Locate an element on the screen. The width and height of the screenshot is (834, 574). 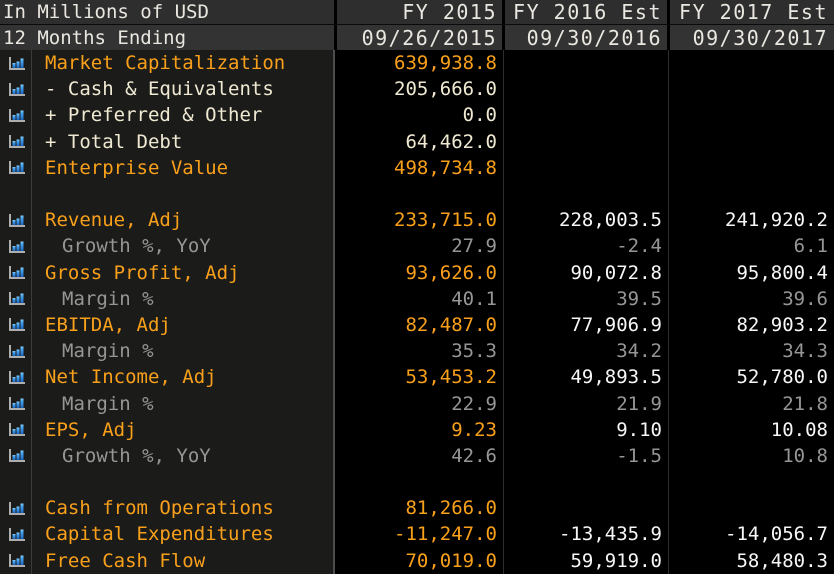
value-cell: 9.10 is located at coordinates (639, 429).